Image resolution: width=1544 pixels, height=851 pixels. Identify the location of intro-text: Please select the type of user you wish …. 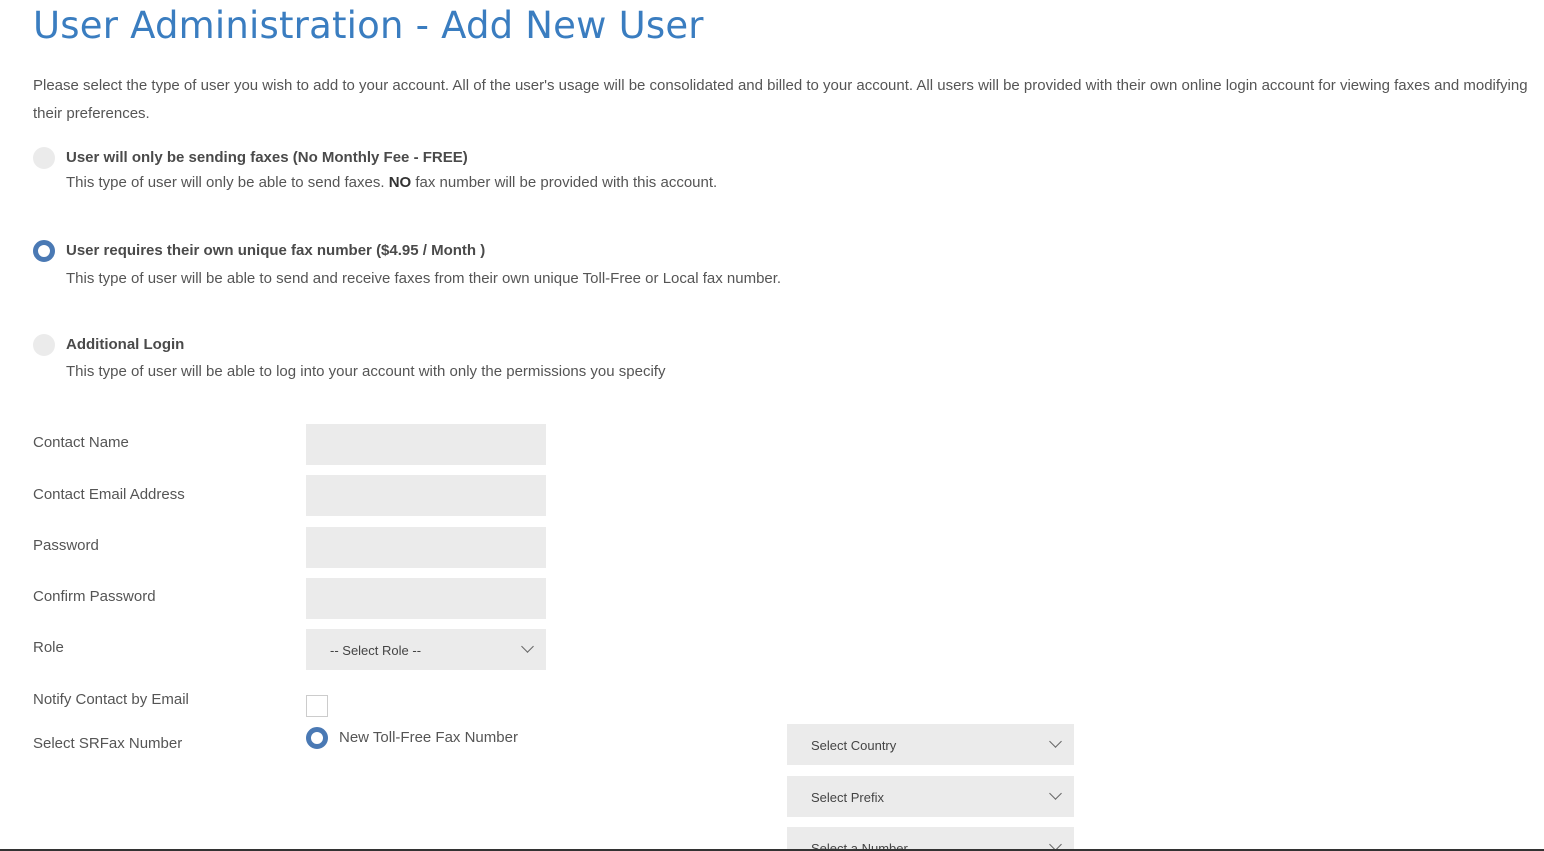
(780, 99).